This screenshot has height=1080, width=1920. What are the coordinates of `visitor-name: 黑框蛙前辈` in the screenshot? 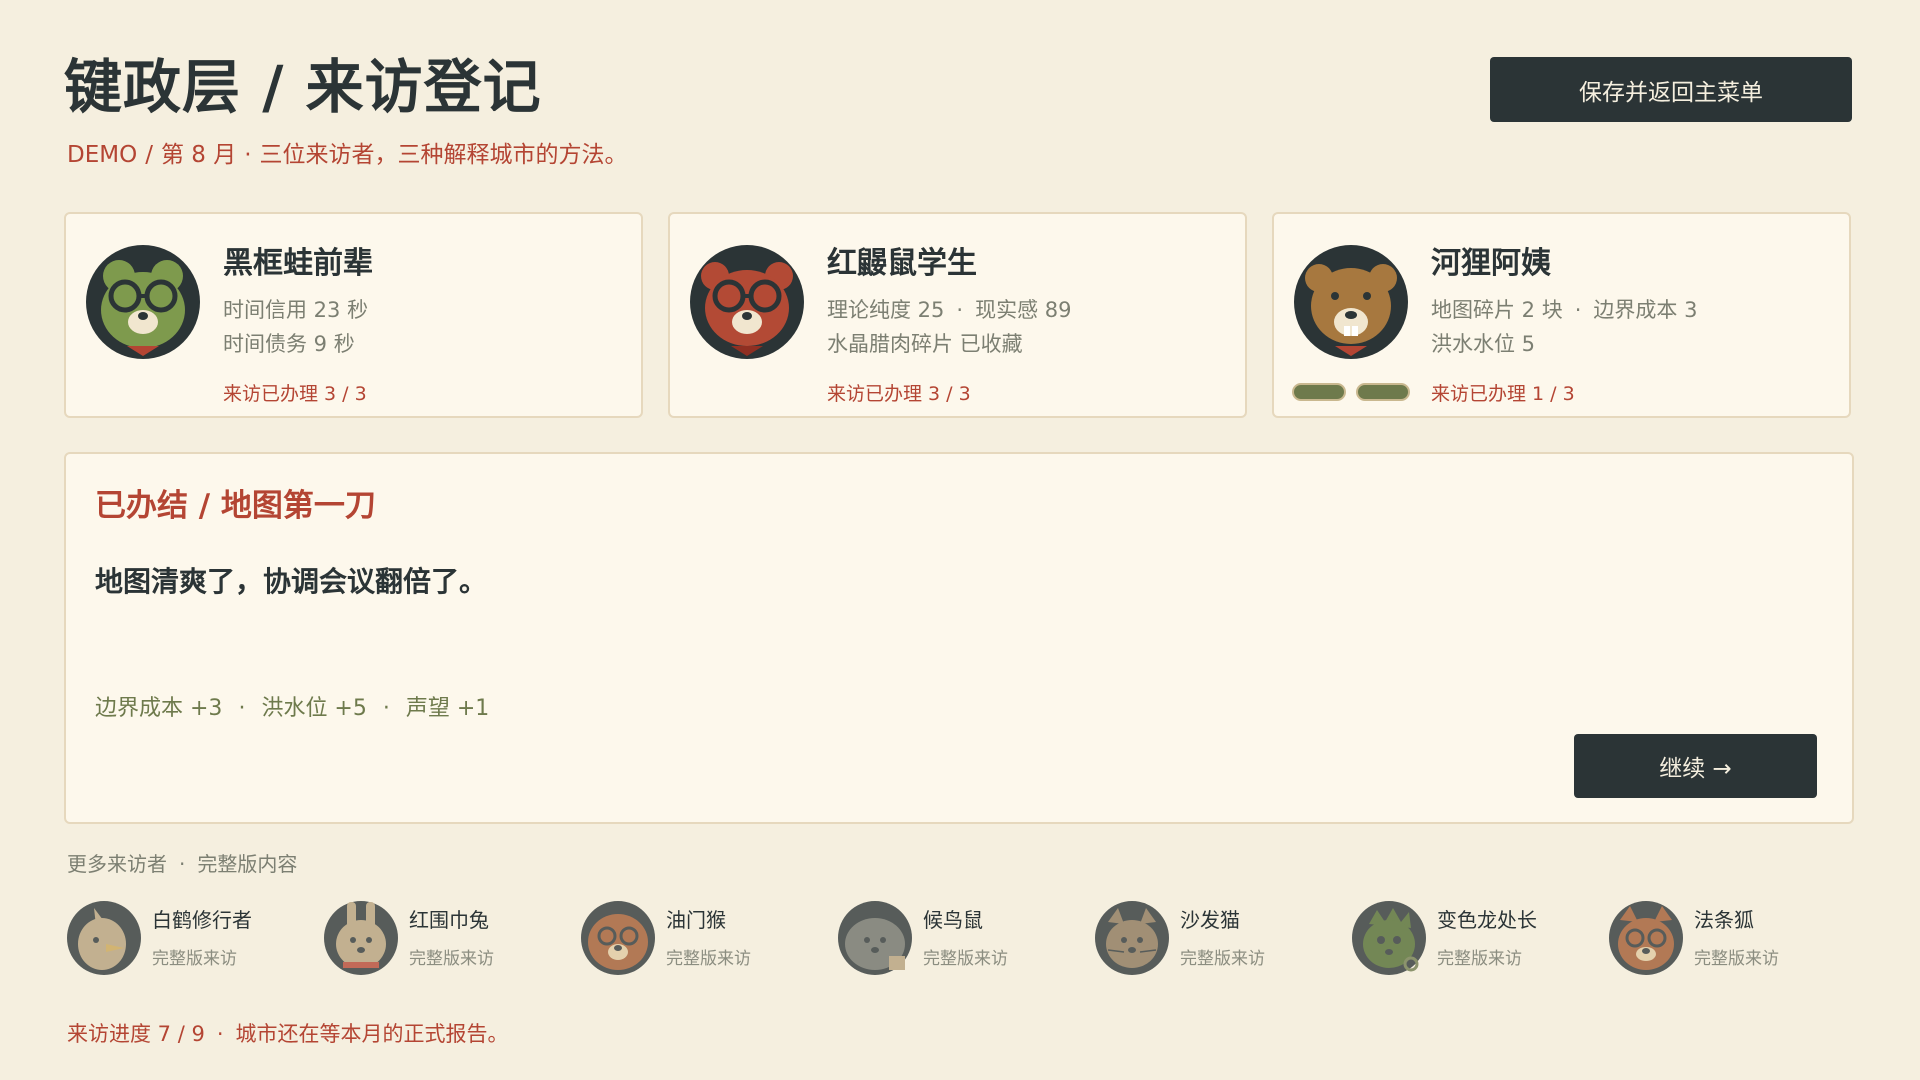 It's located at (298, 263).